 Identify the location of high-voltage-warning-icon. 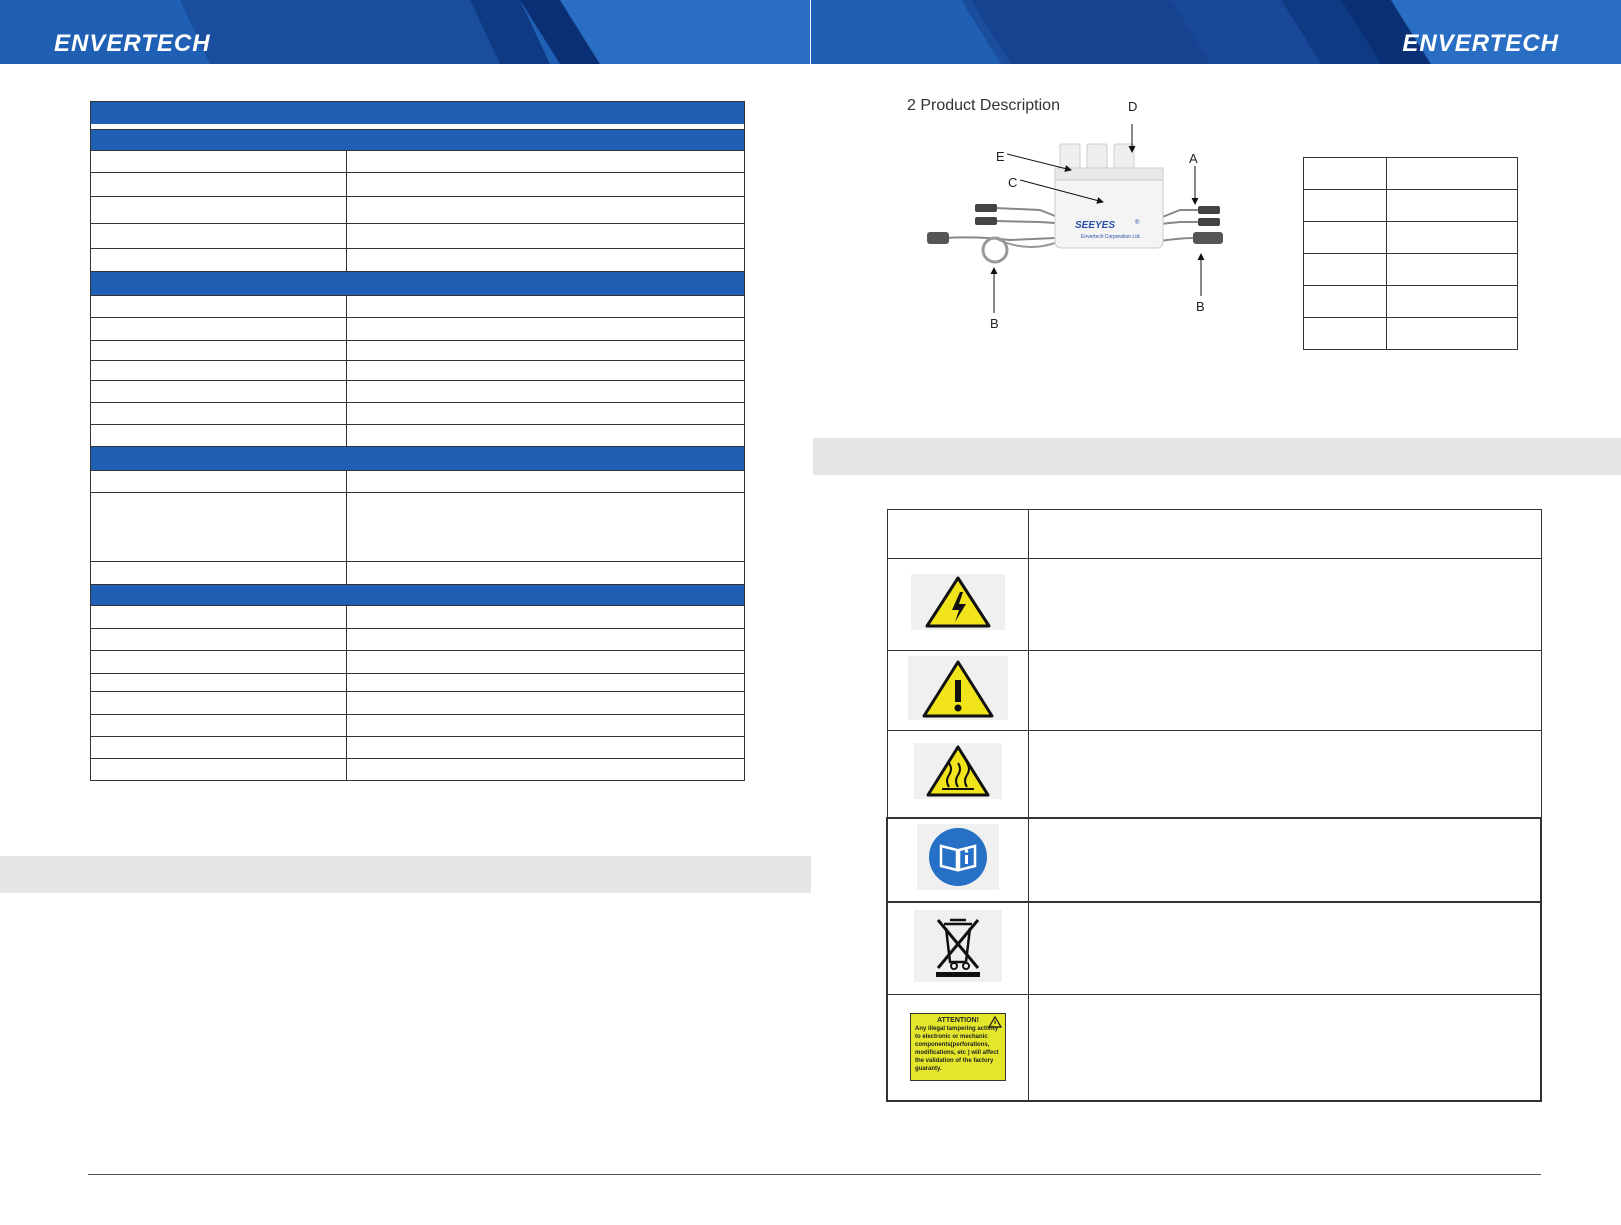
(957, 602).